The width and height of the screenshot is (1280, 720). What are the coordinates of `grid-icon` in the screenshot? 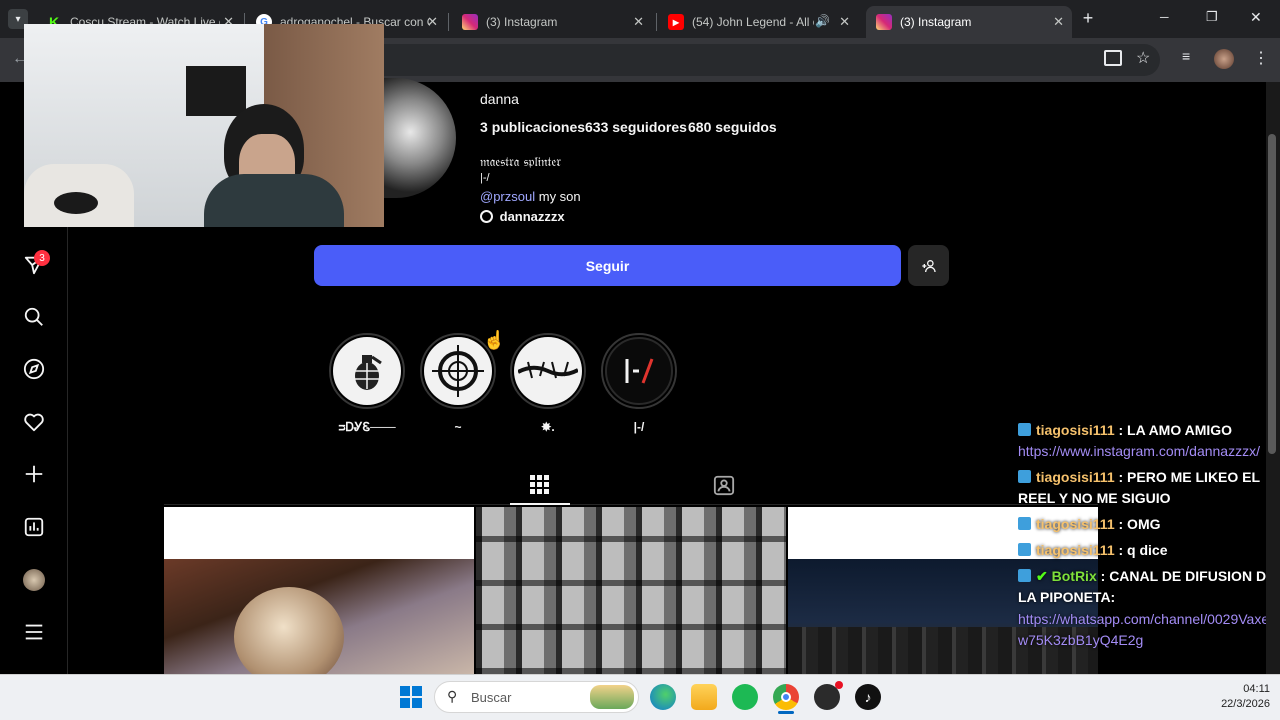 It's located at (539, 484).